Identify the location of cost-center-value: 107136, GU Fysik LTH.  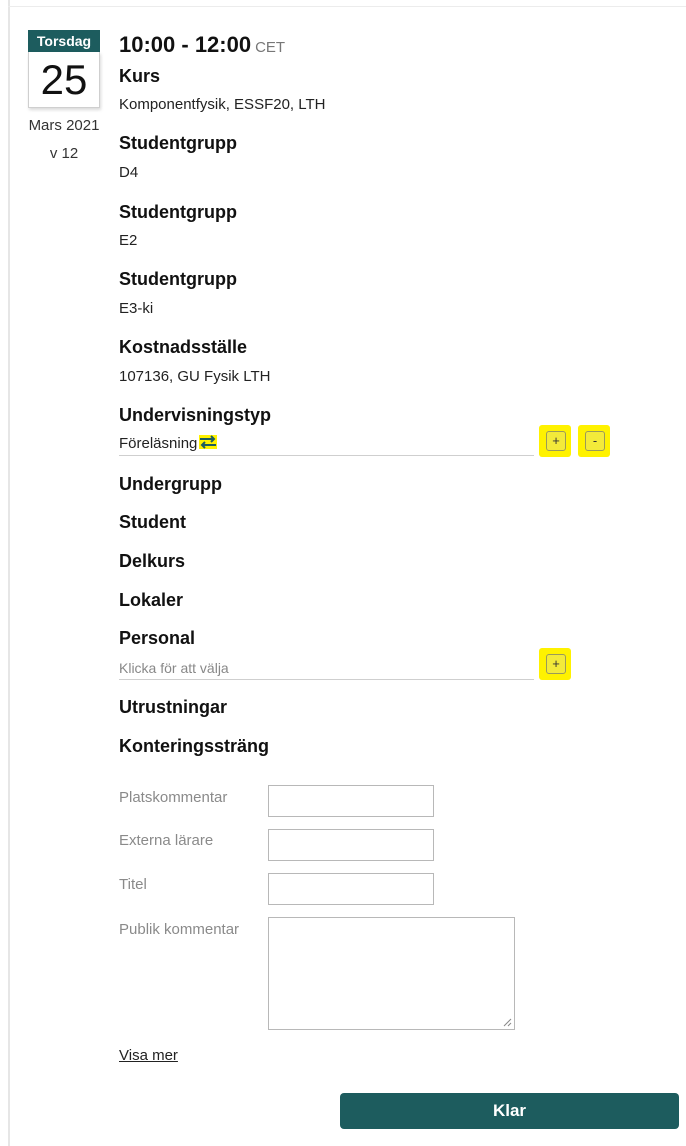
(195, 376).